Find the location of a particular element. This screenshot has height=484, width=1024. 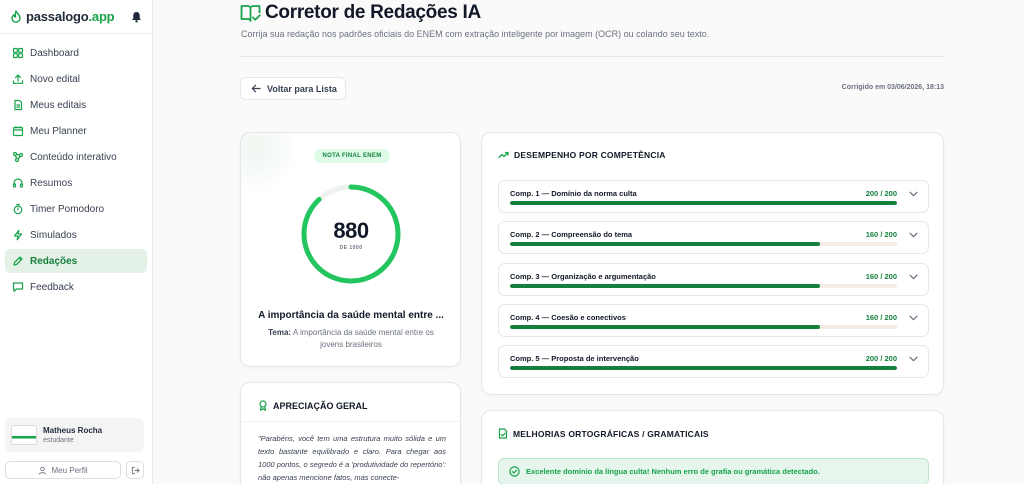

timer-icon is located at coordinates (18, 209).